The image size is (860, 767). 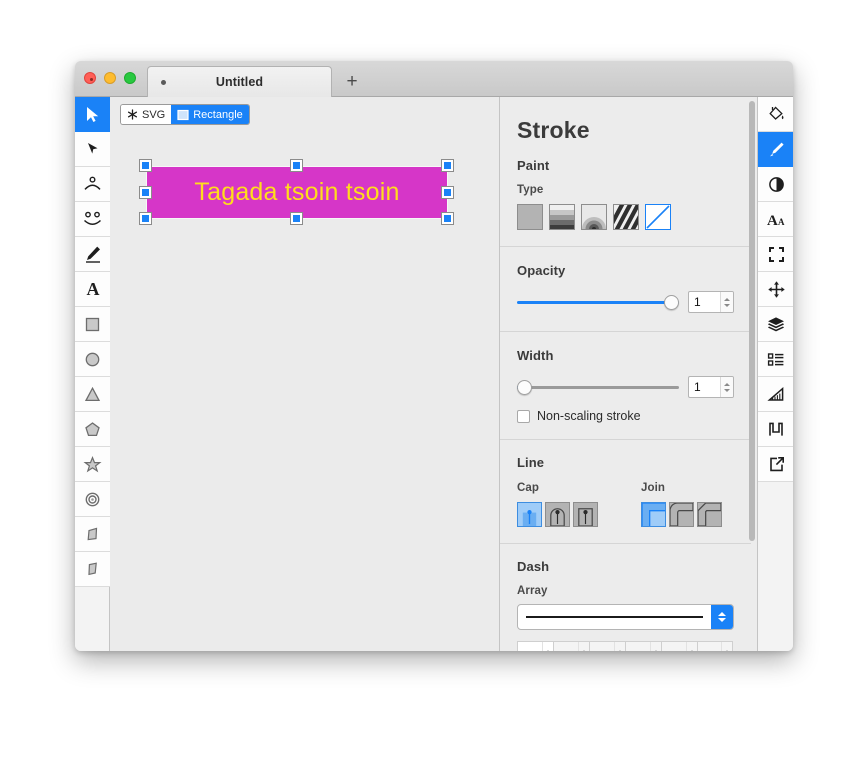 I want to click on fill-panel-button, so click(x=775, y=114).